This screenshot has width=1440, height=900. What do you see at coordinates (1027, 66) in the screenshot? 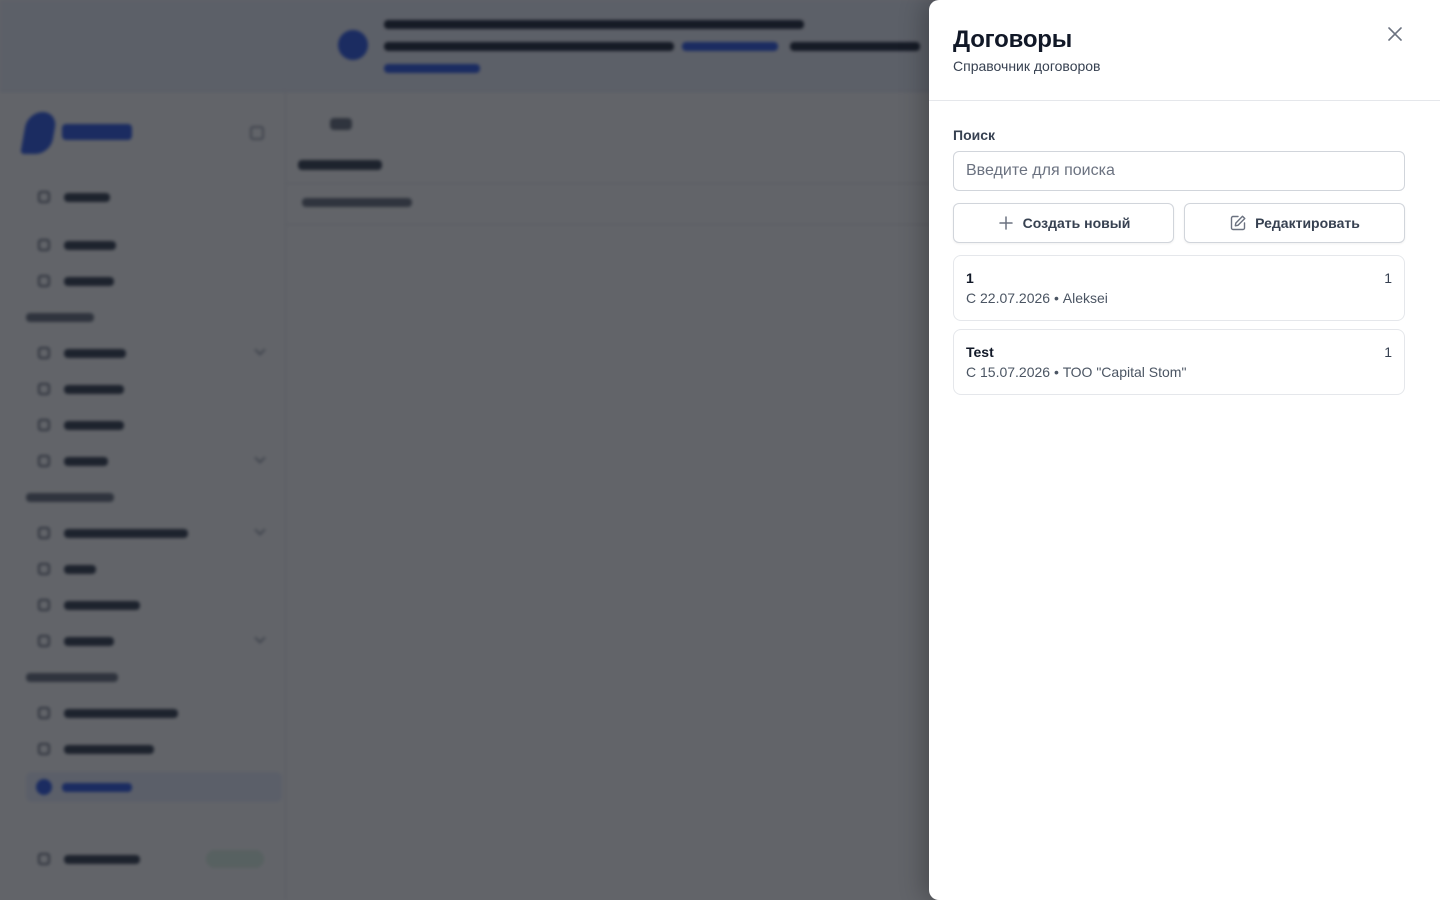
I see `drawer-subtitle: Справочник договоров` at bounding box center [1027, 66].